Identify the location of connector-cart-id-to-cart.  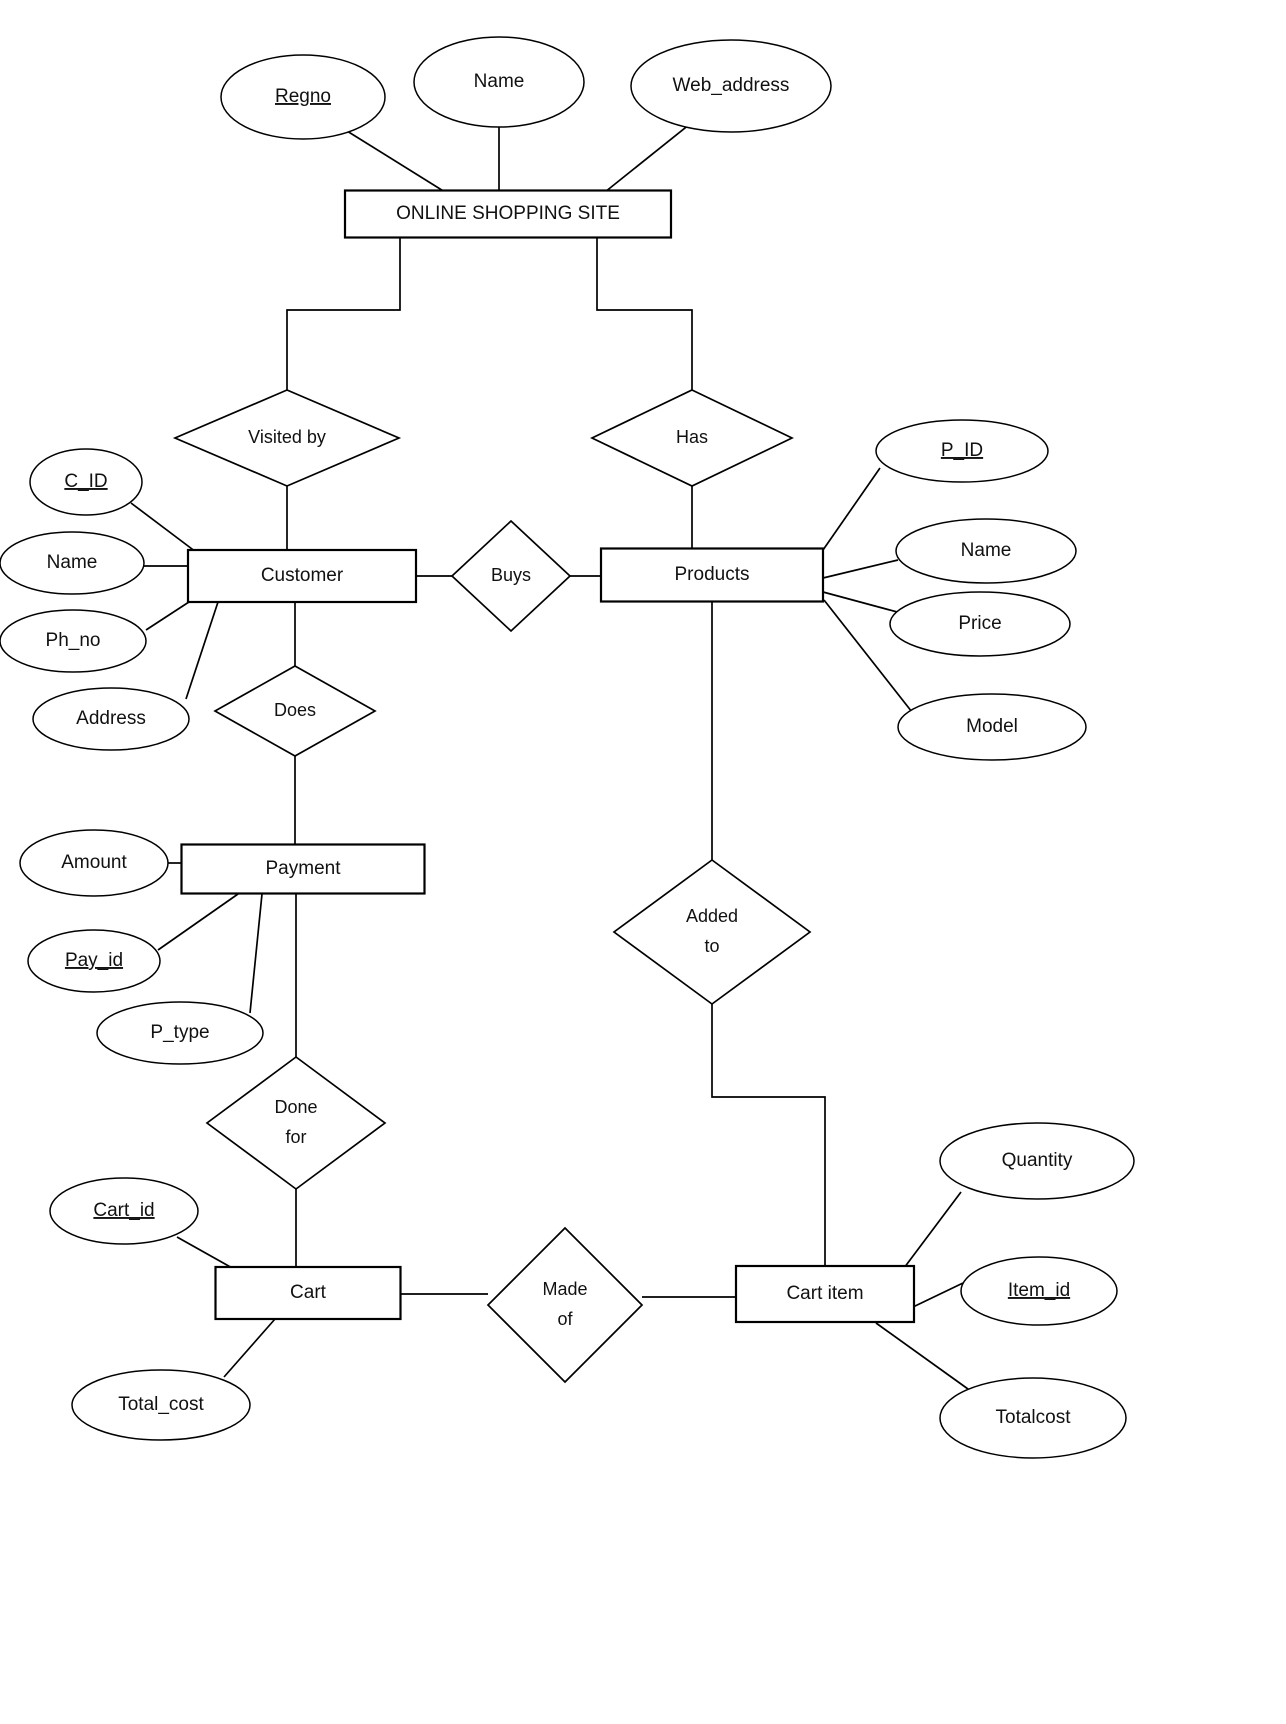
(205, 1253).